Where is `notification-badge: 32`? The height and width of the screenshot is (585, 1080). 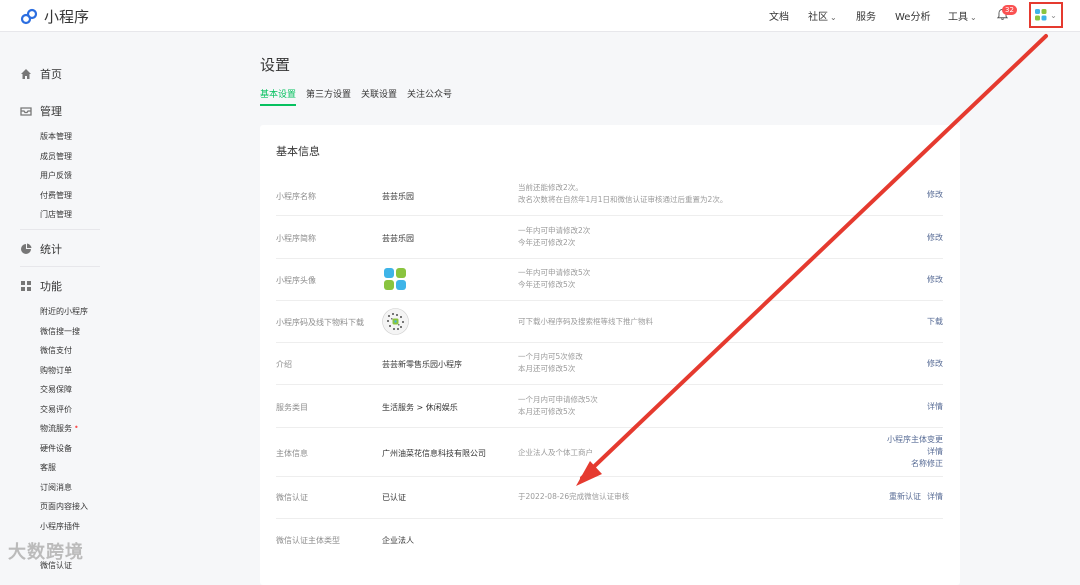 notification-badge: 32 is located at coordinates (1009, 10).